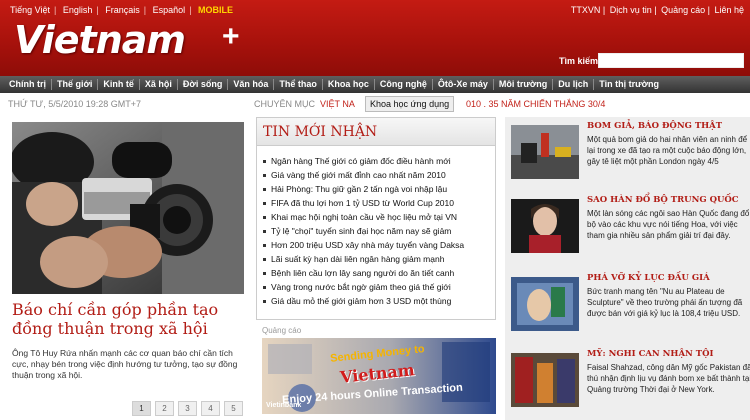  Describe the element at coordinates (668, 354) in the screenshot. I see `story-title: MỸ: NGHI CAN NHẬN TỘI` at that location.